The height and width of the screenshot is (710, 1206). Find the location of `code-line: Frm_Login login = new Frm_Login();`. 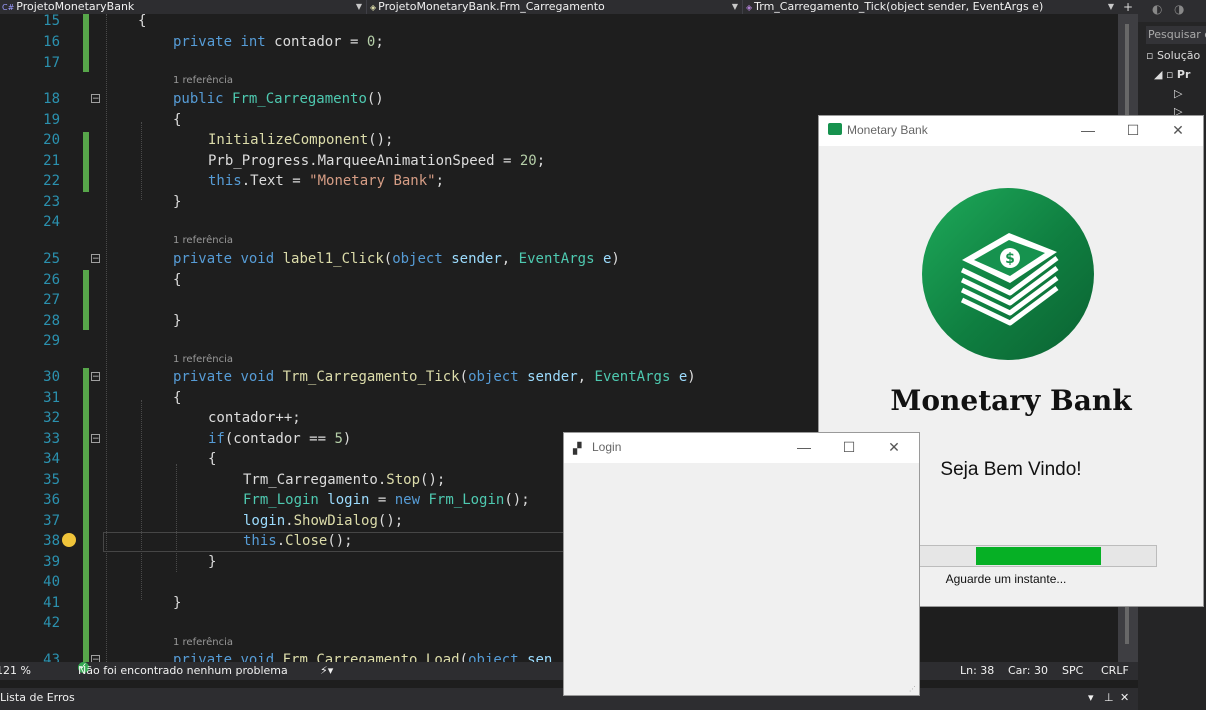

code-line: Frm_Login login = new Frm_Login(); is located at coordinates (386, 500).